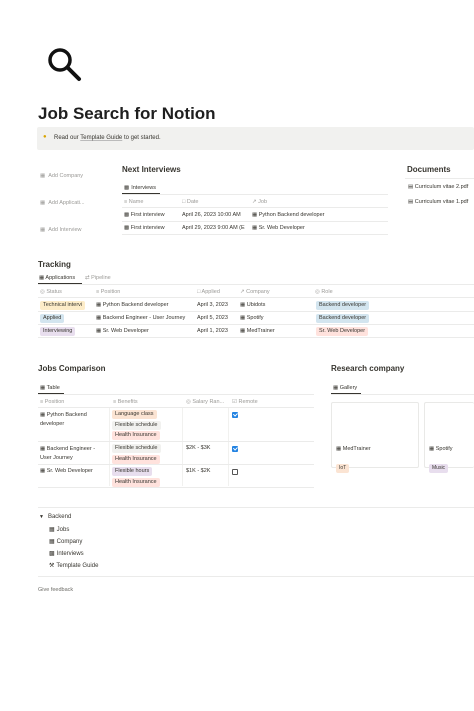 The image size is (474, 711). What do you see at coordinates (255, 318) in the screenshot?
I see `company-text: Spotify` at bounding box center [255, 318].